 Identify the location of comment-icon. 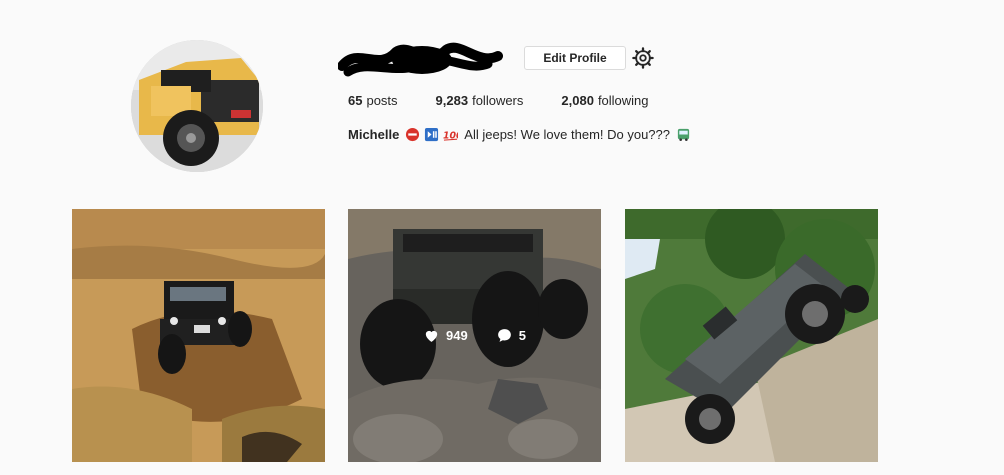
(504, 335).